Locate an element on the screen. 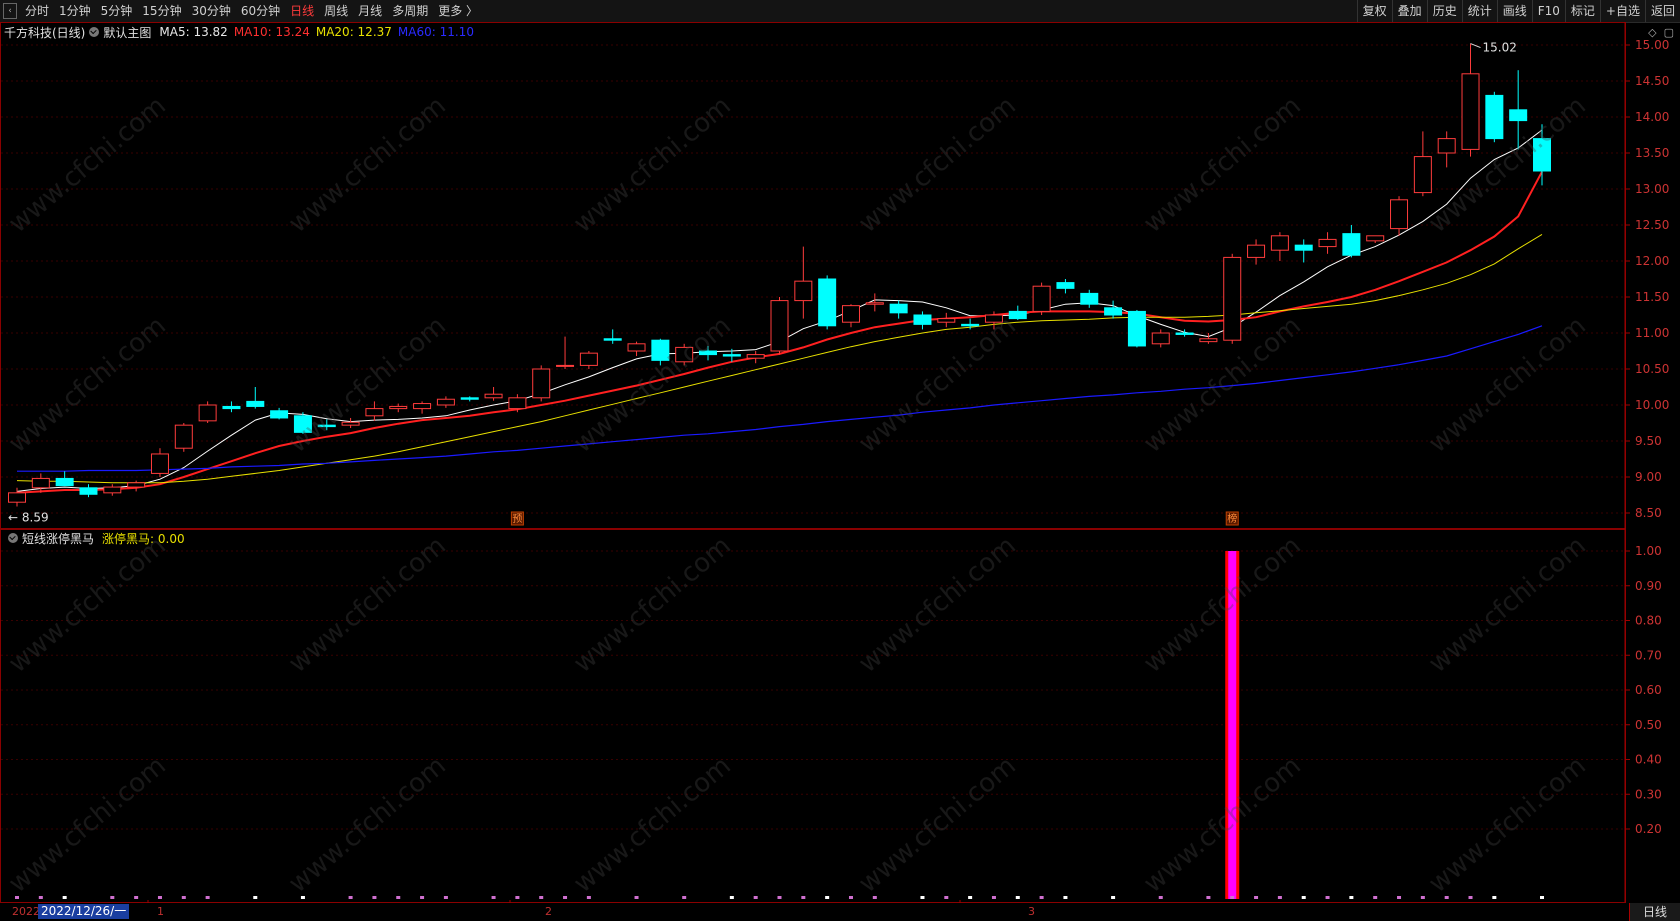 The height and width of the screenshot is (921, 1680). signal-tick-label: 0.60 is located at coordinates (1648, 690).